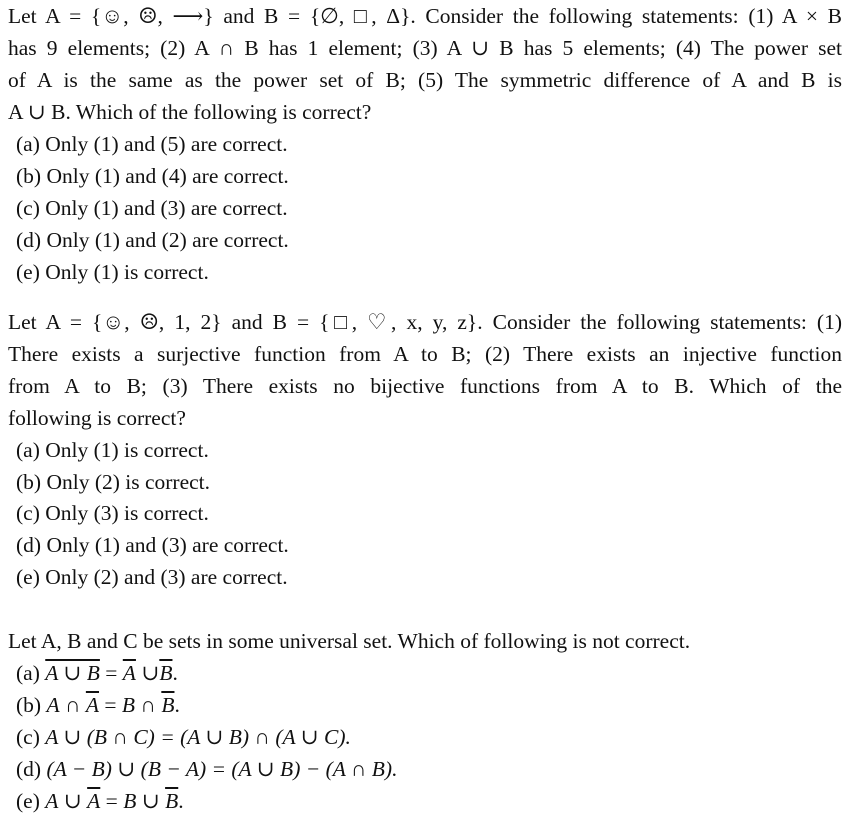 The image size is (852, 821). I want to click on question-3-option-e: (e) A ∪ A = B ∪ B., so click(429, 801).